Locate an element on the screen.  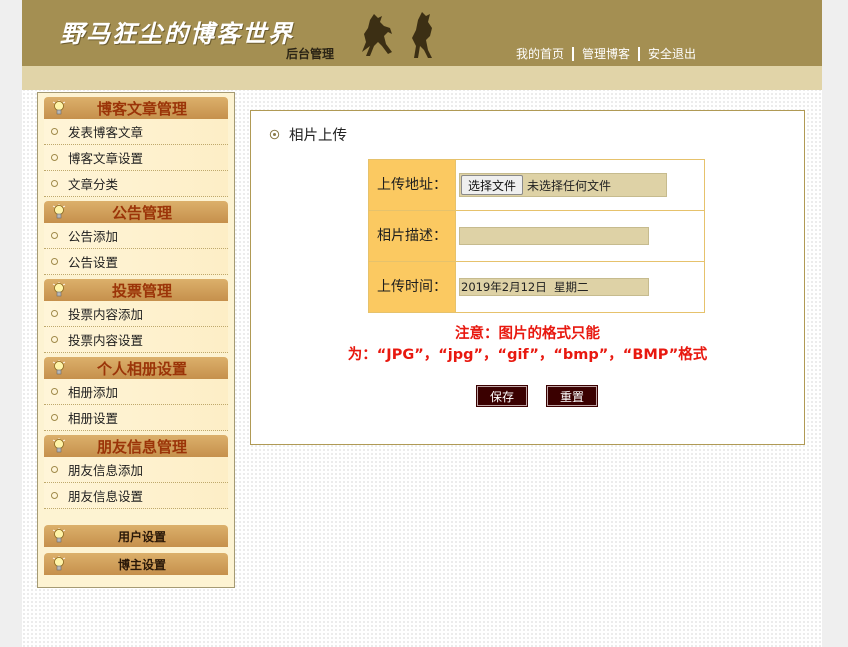
sidebar-group-voting: 投票管理 is located at coordinates (136, 290).